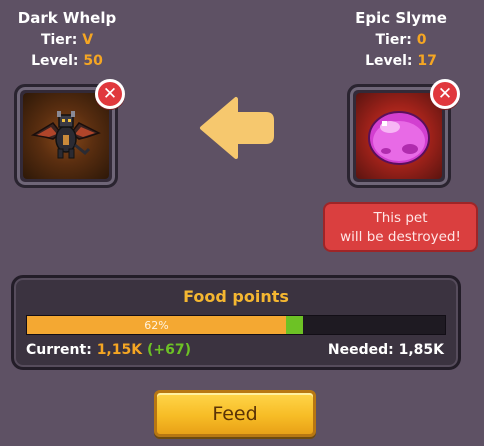 The width and height of the screenshot is (484, 446). I want to click on left-pet-tier-label: Tier:, so click(59, 40).